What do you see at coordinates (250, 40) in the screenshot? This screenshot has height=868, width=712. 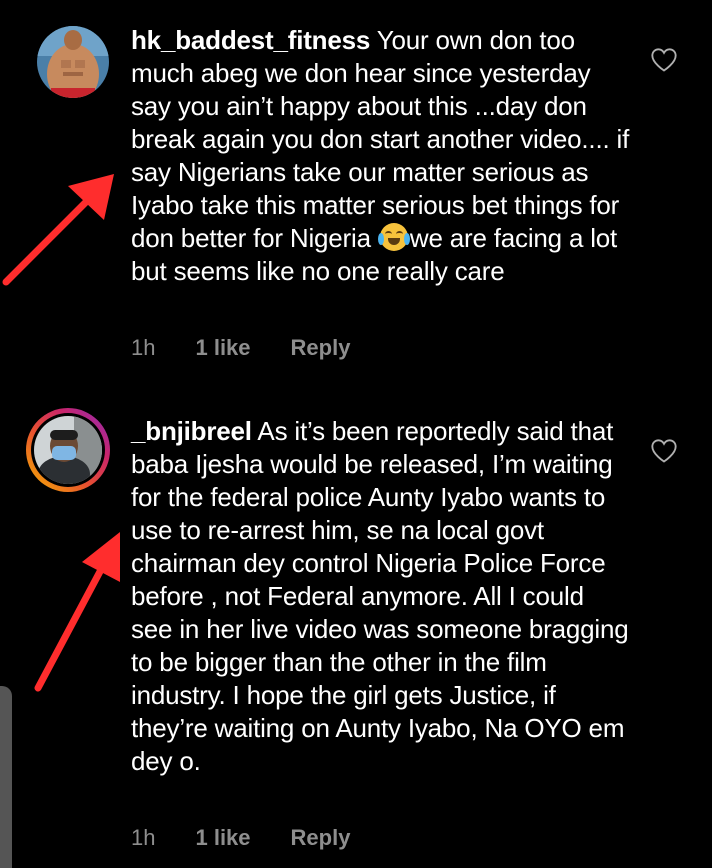 I see `comment-username: hk_baddest_fitness` at bounding box center [250, 40].